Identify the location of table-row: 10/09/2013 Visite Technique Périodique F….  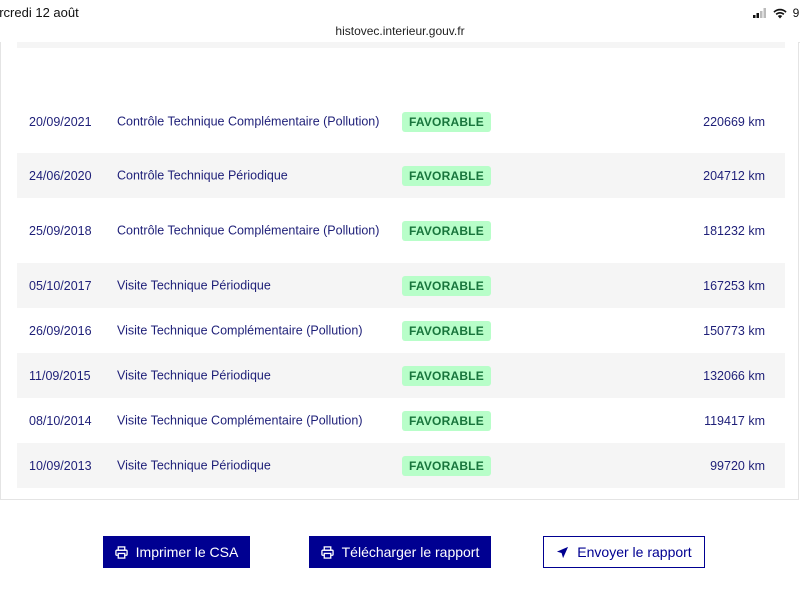
(401, 465).